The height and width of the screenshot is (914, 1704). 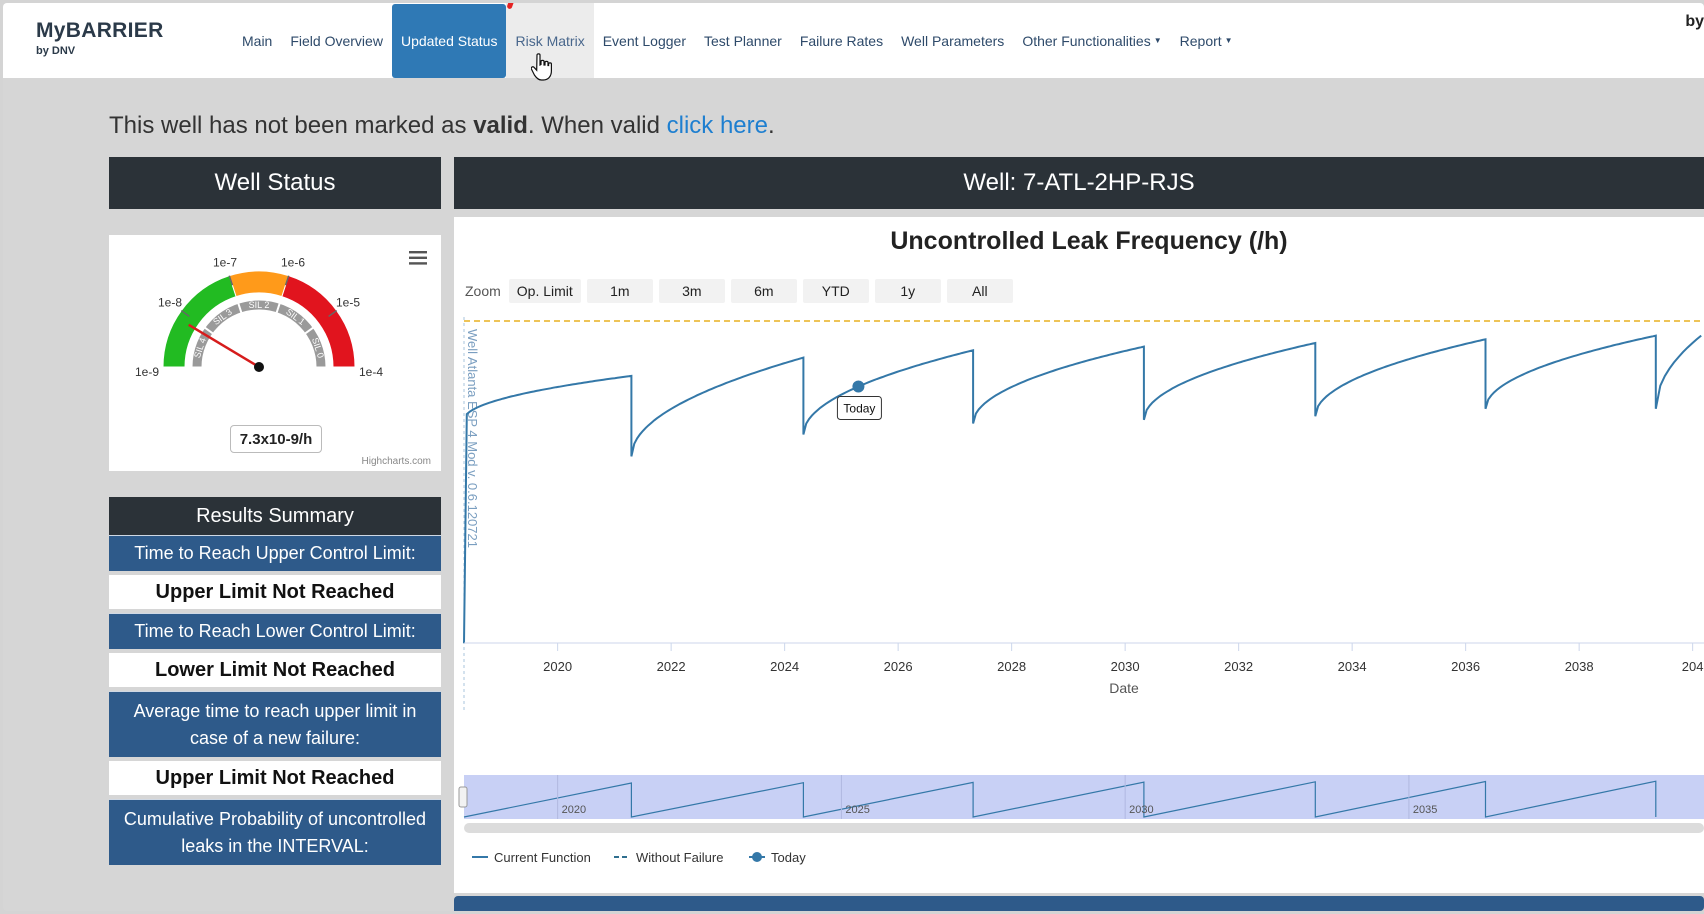 What do you see at coordinates (1079, 903) in the screenshot?
I see `next-panel-header` at bounding box center [1079, 903].